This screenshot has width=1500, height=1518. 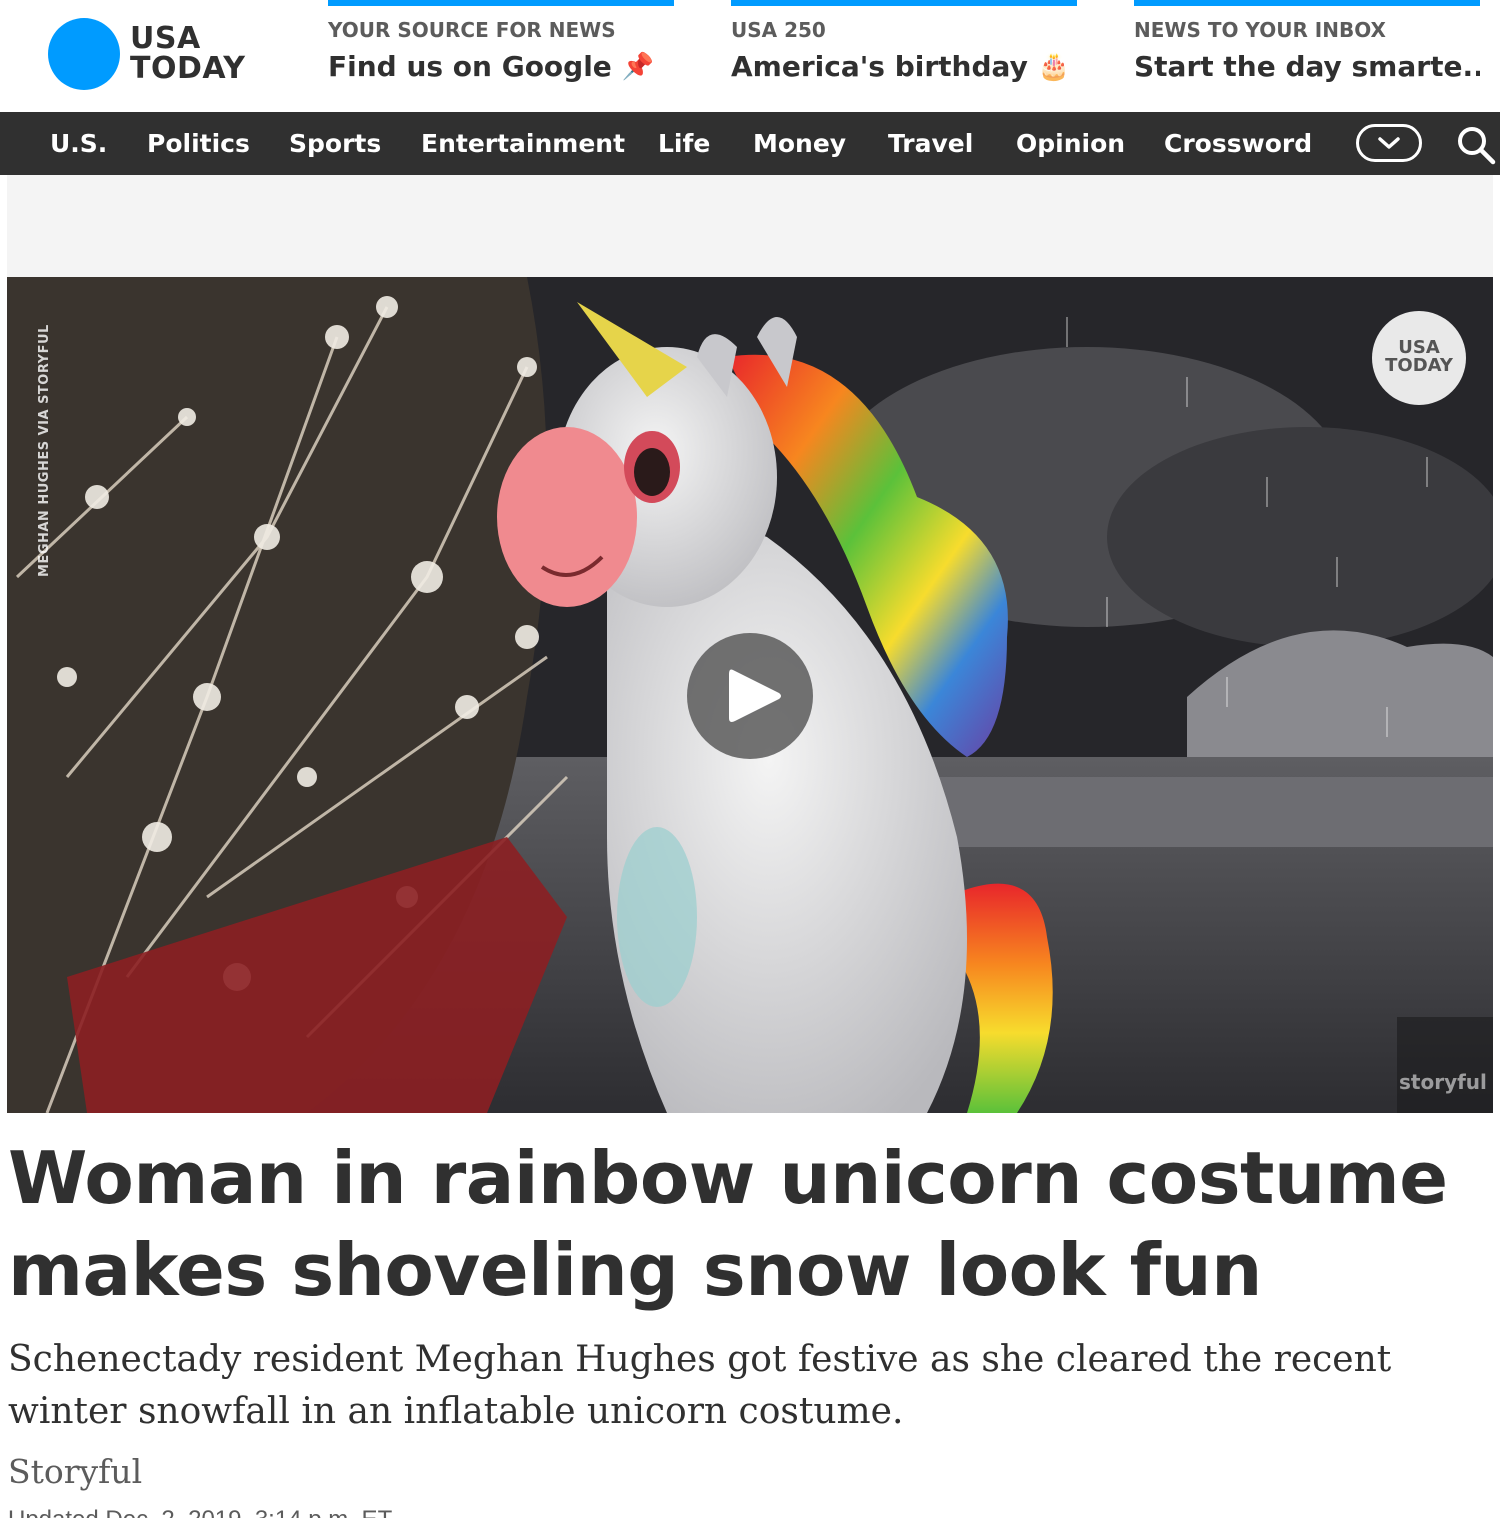 What do you see at coordinates (1443, 1082) in the screenshot?
I see `video-bottom-credit: storyful` at bounding box center [1443, 1082].